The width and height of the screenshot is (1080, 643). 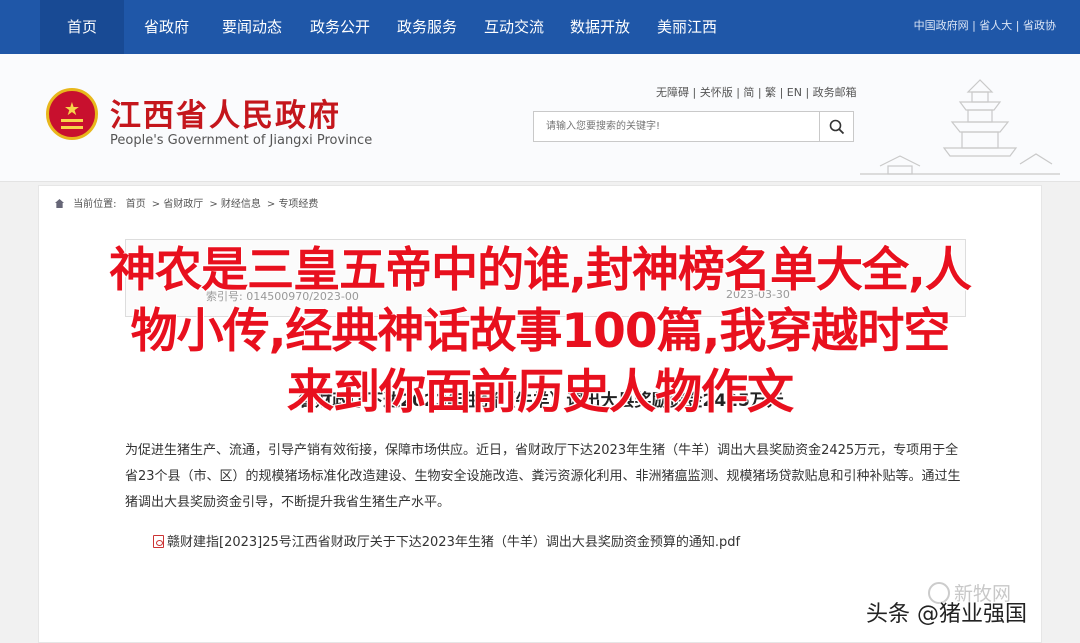 I want to click on search-bar, so click(x=693, y=126).